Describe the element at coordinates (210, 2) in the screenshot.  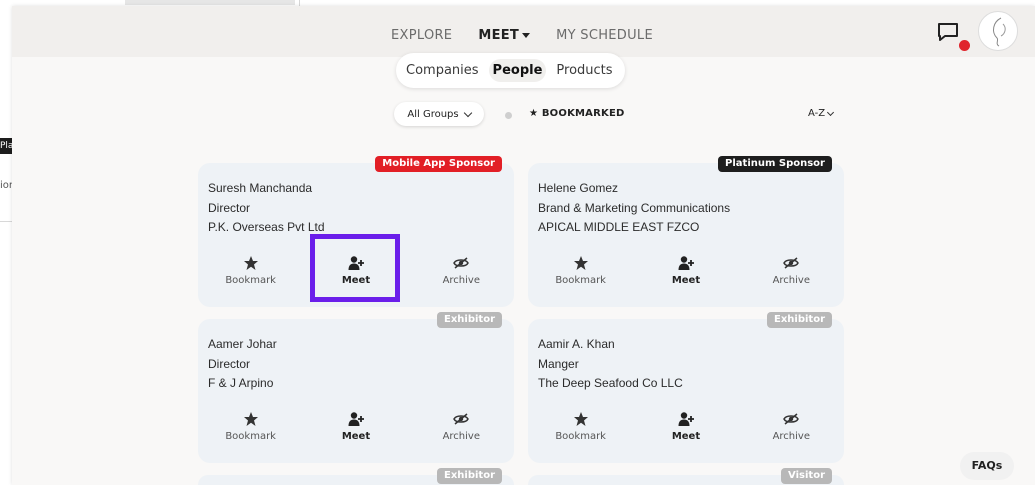
I see `background-strip` at that location.